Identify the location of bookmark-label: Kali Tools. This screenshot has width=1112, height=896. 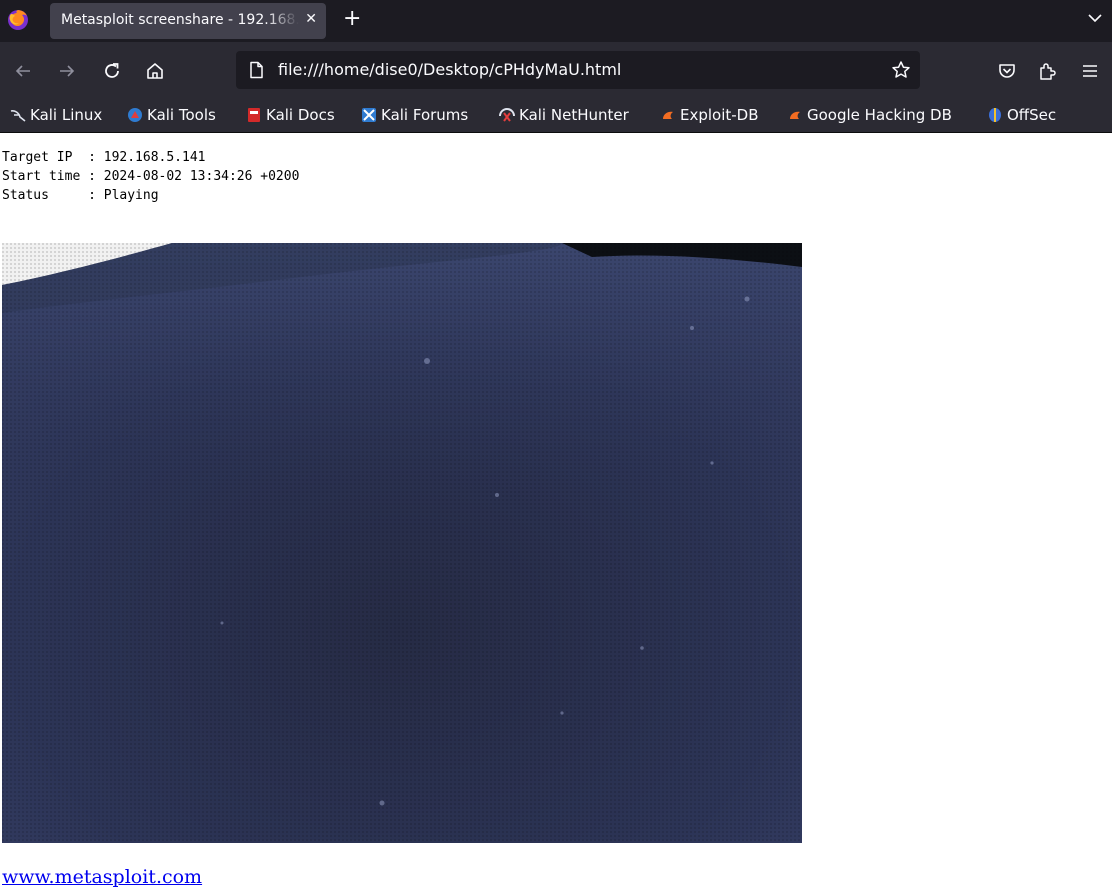
(181, 115).